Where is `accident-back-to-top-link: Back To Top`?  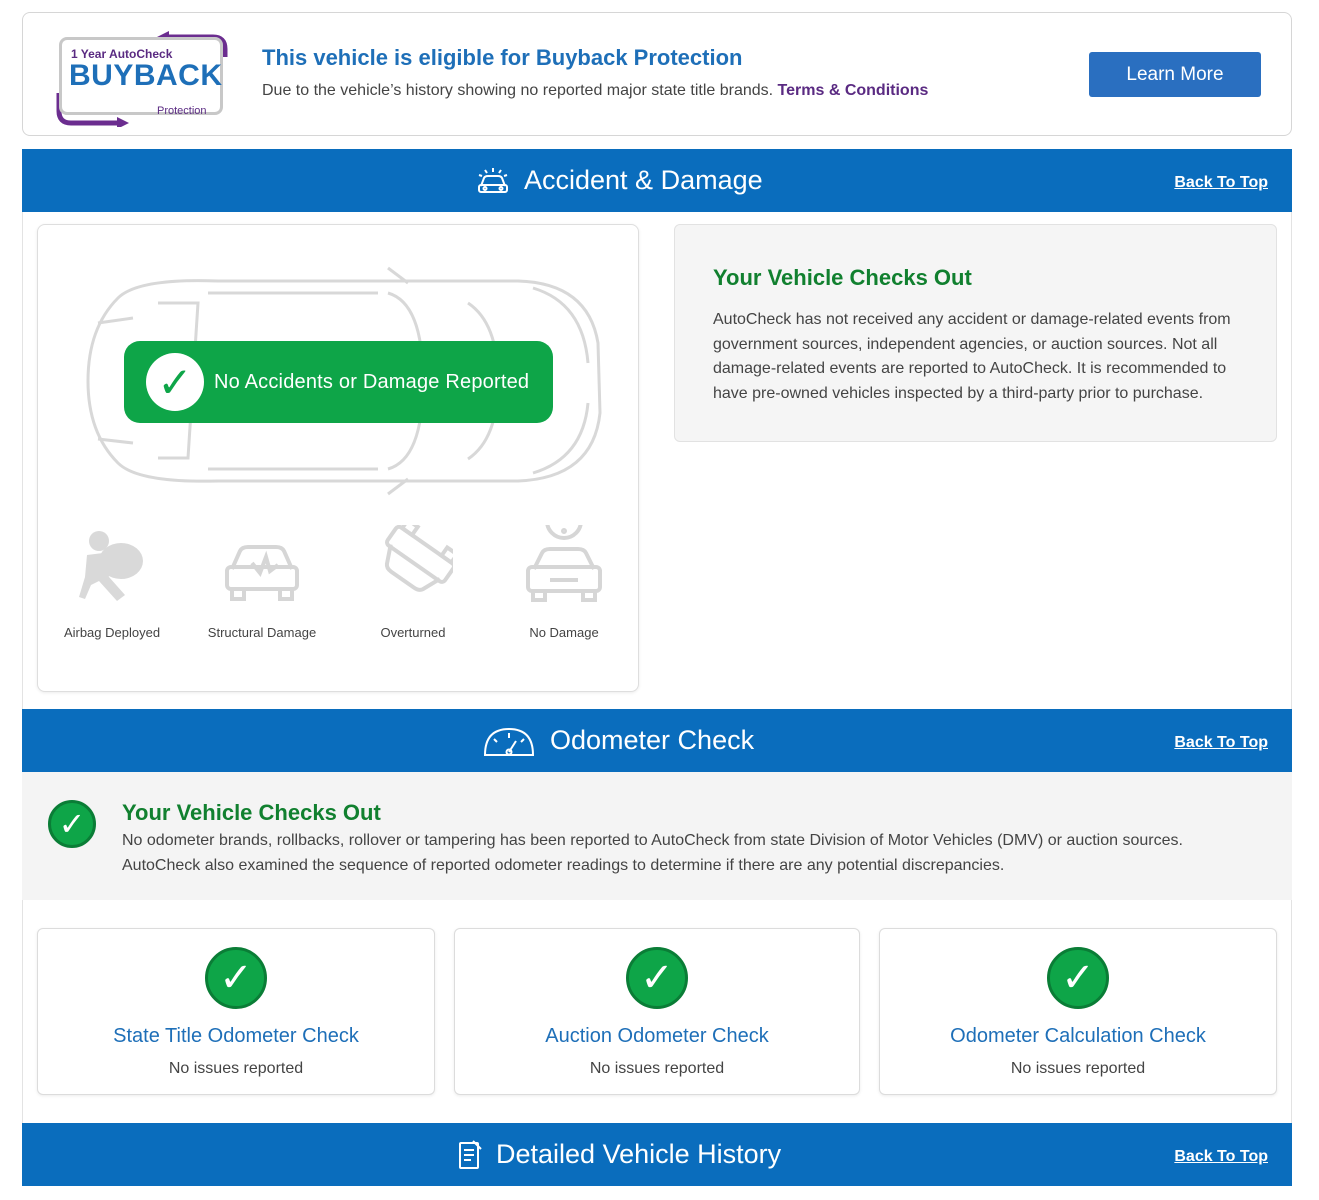 accident-back-to-top-link: Back To Top is located at coordinates (1221, 183).